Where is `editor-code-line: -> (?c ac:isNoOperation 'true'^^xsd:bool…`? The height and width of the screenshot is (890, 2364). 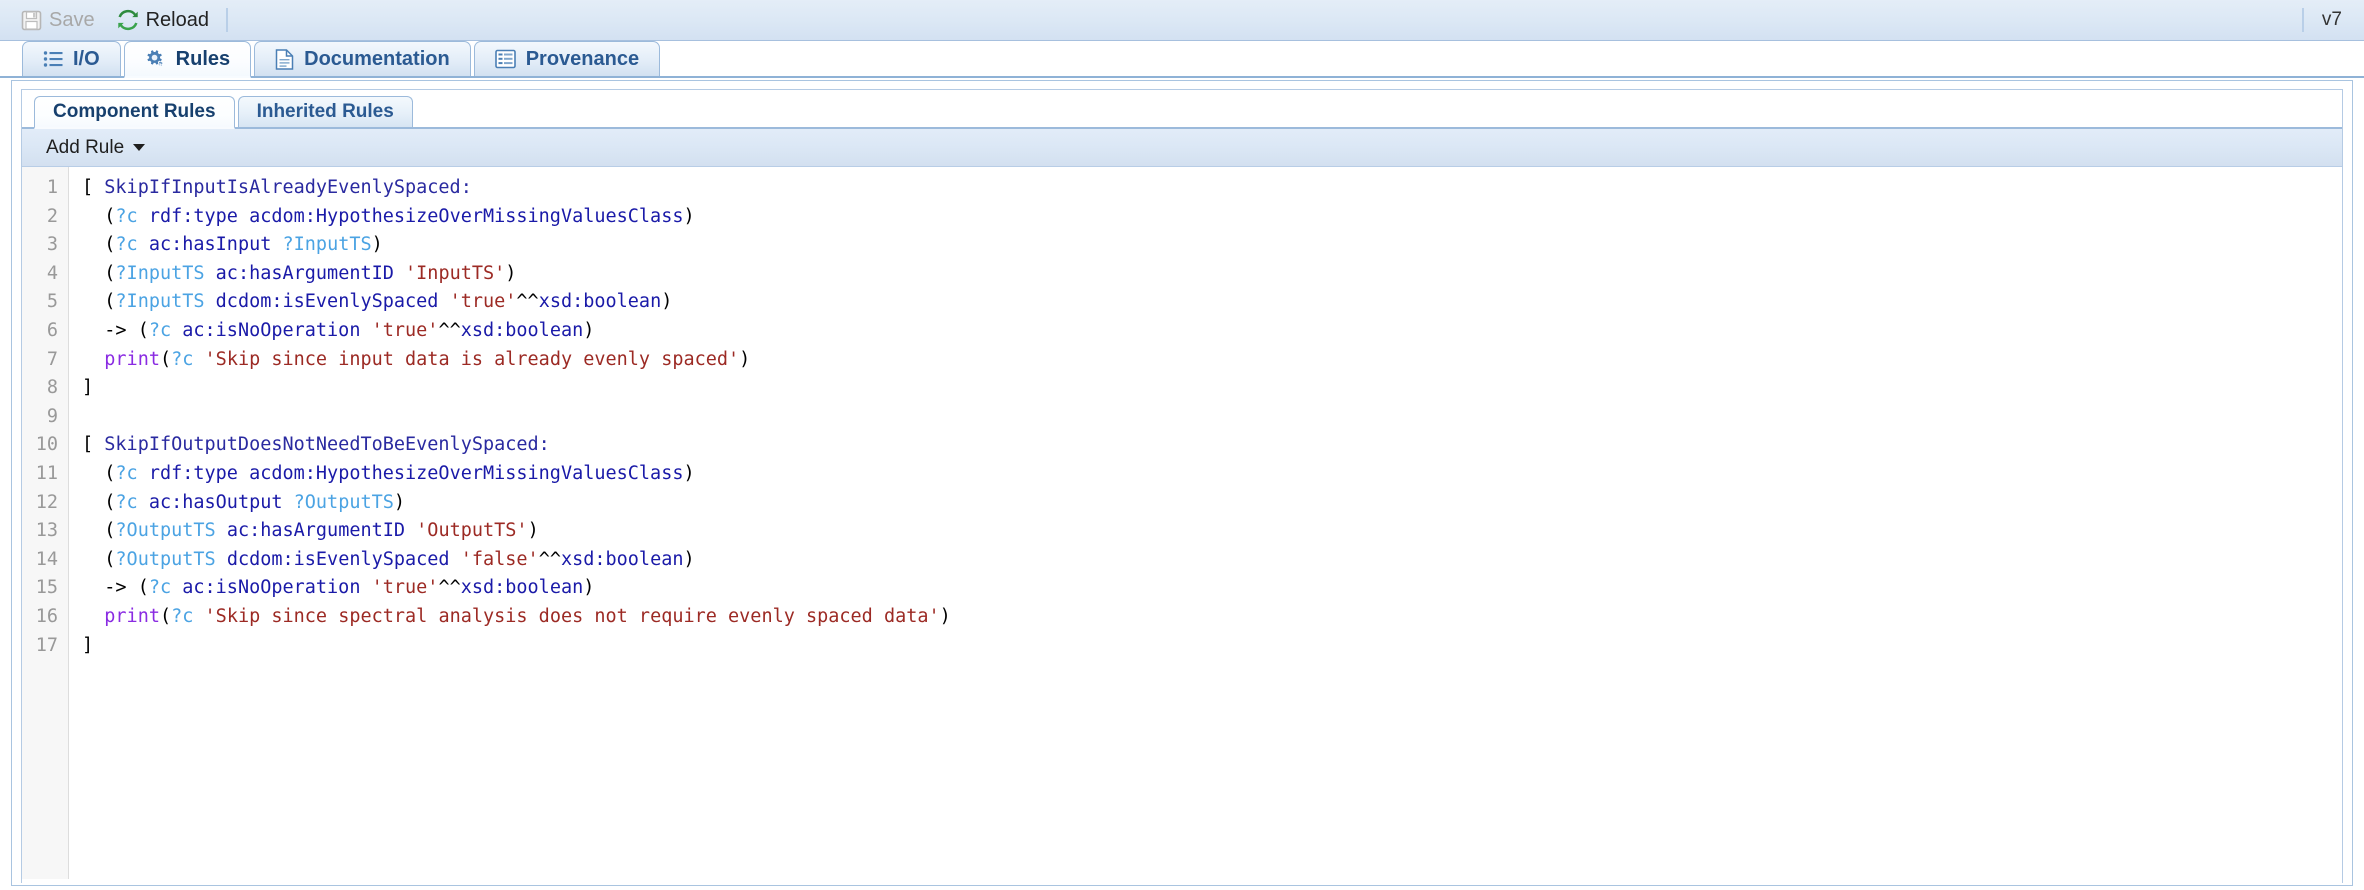
editor-code-line: -> (?c ac:isNoOperation 'true'^^xsd:bool… is located at coordinates (1212, 331).